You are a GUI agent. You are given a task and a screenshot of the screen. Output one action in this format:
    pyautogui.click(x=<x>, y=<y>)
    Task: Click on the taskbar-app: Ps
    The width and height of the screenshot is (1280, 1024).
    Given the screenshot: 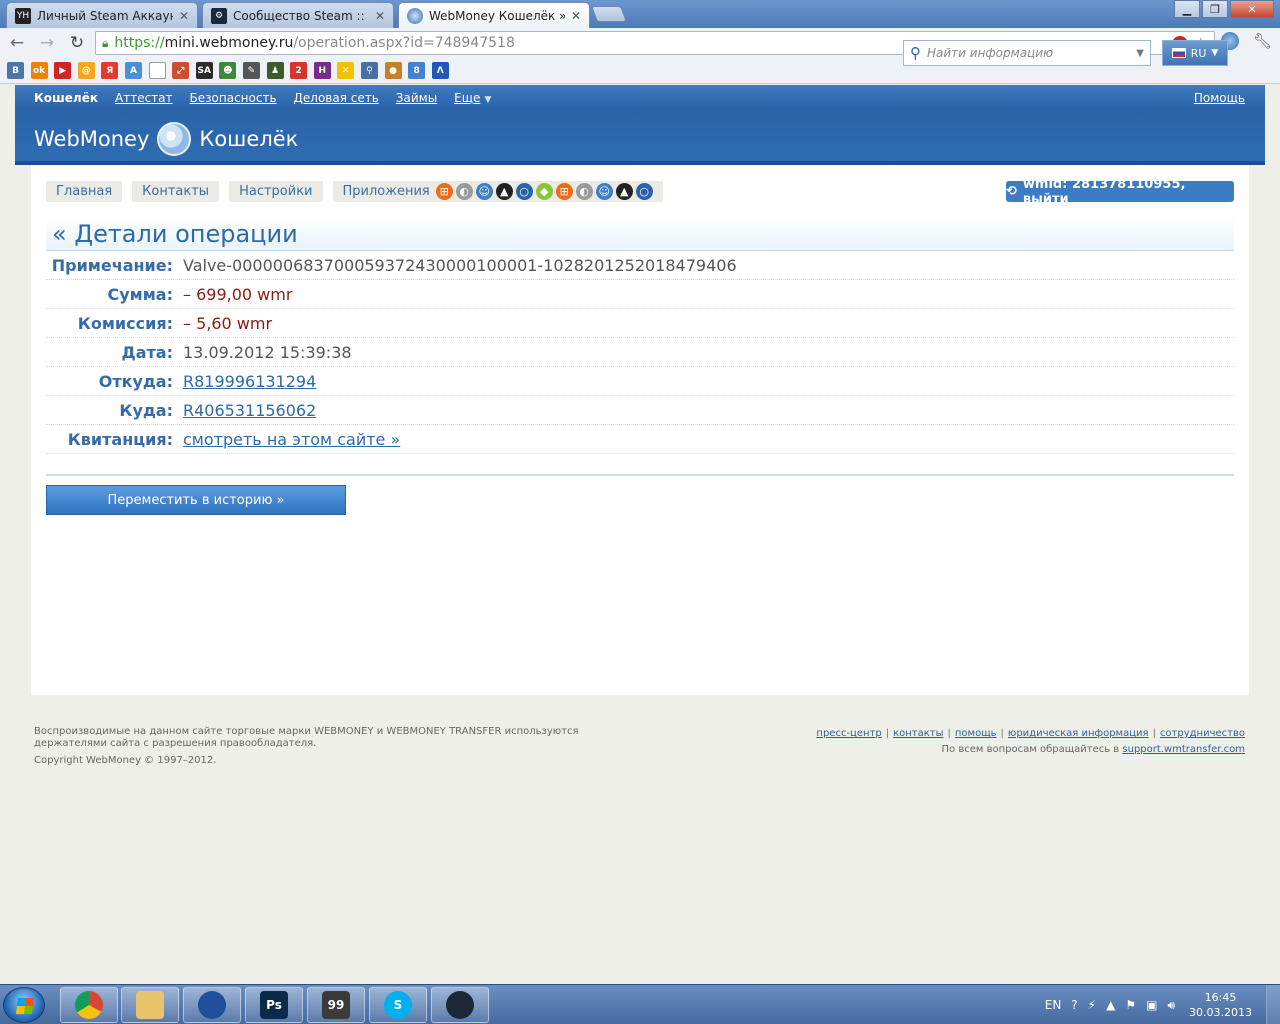 What is the action you would take?
    pyautogui.click(x=274, y=1005)
    